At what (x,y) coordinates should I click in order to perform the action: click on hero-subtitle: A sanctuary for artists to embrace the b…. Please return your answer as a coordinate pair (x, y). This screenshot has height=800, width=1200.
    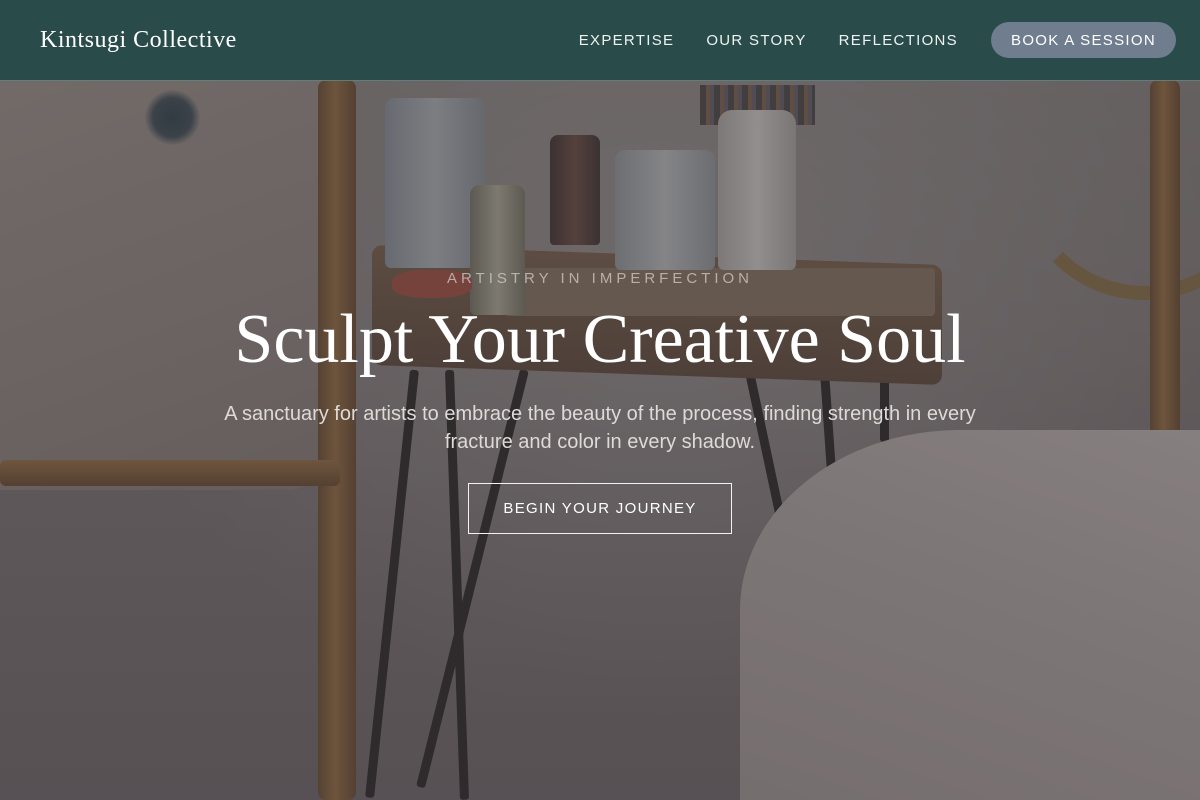
    Looking at the image, I should click on (600, 428).